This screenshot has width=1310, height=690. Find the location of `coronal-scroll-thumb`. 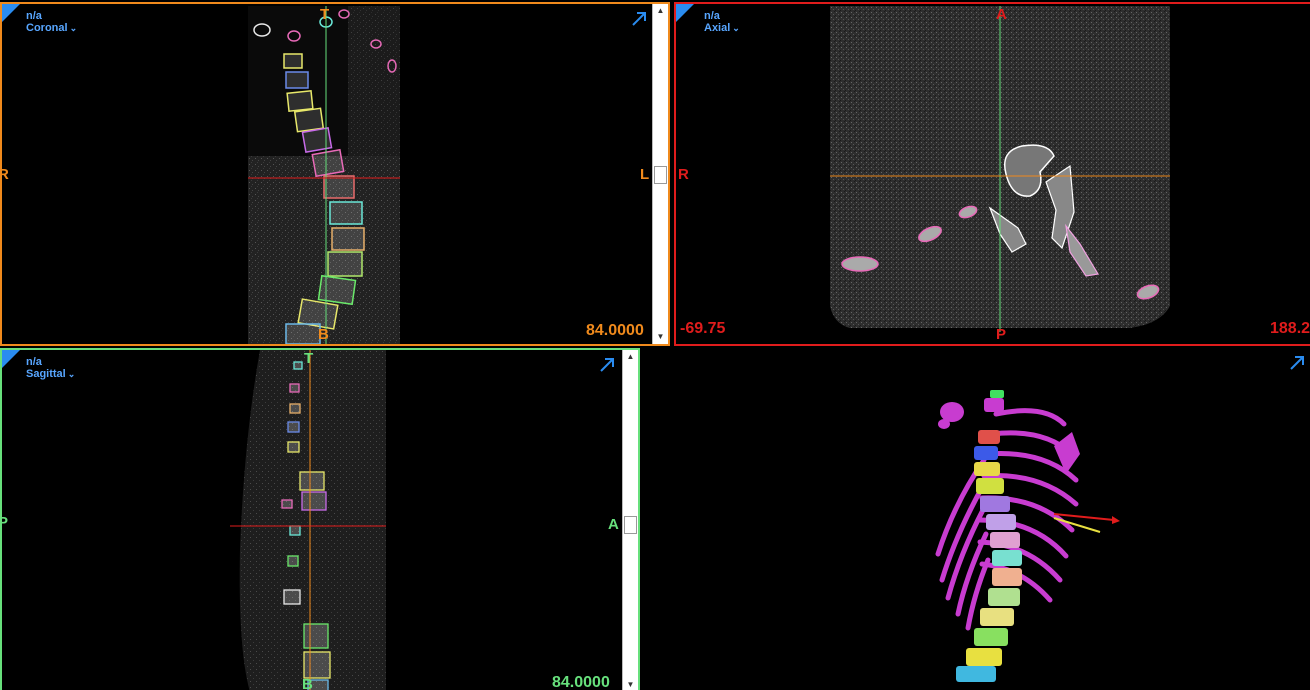

coronal-scroll-thumb is located at coordinates (660, 175).